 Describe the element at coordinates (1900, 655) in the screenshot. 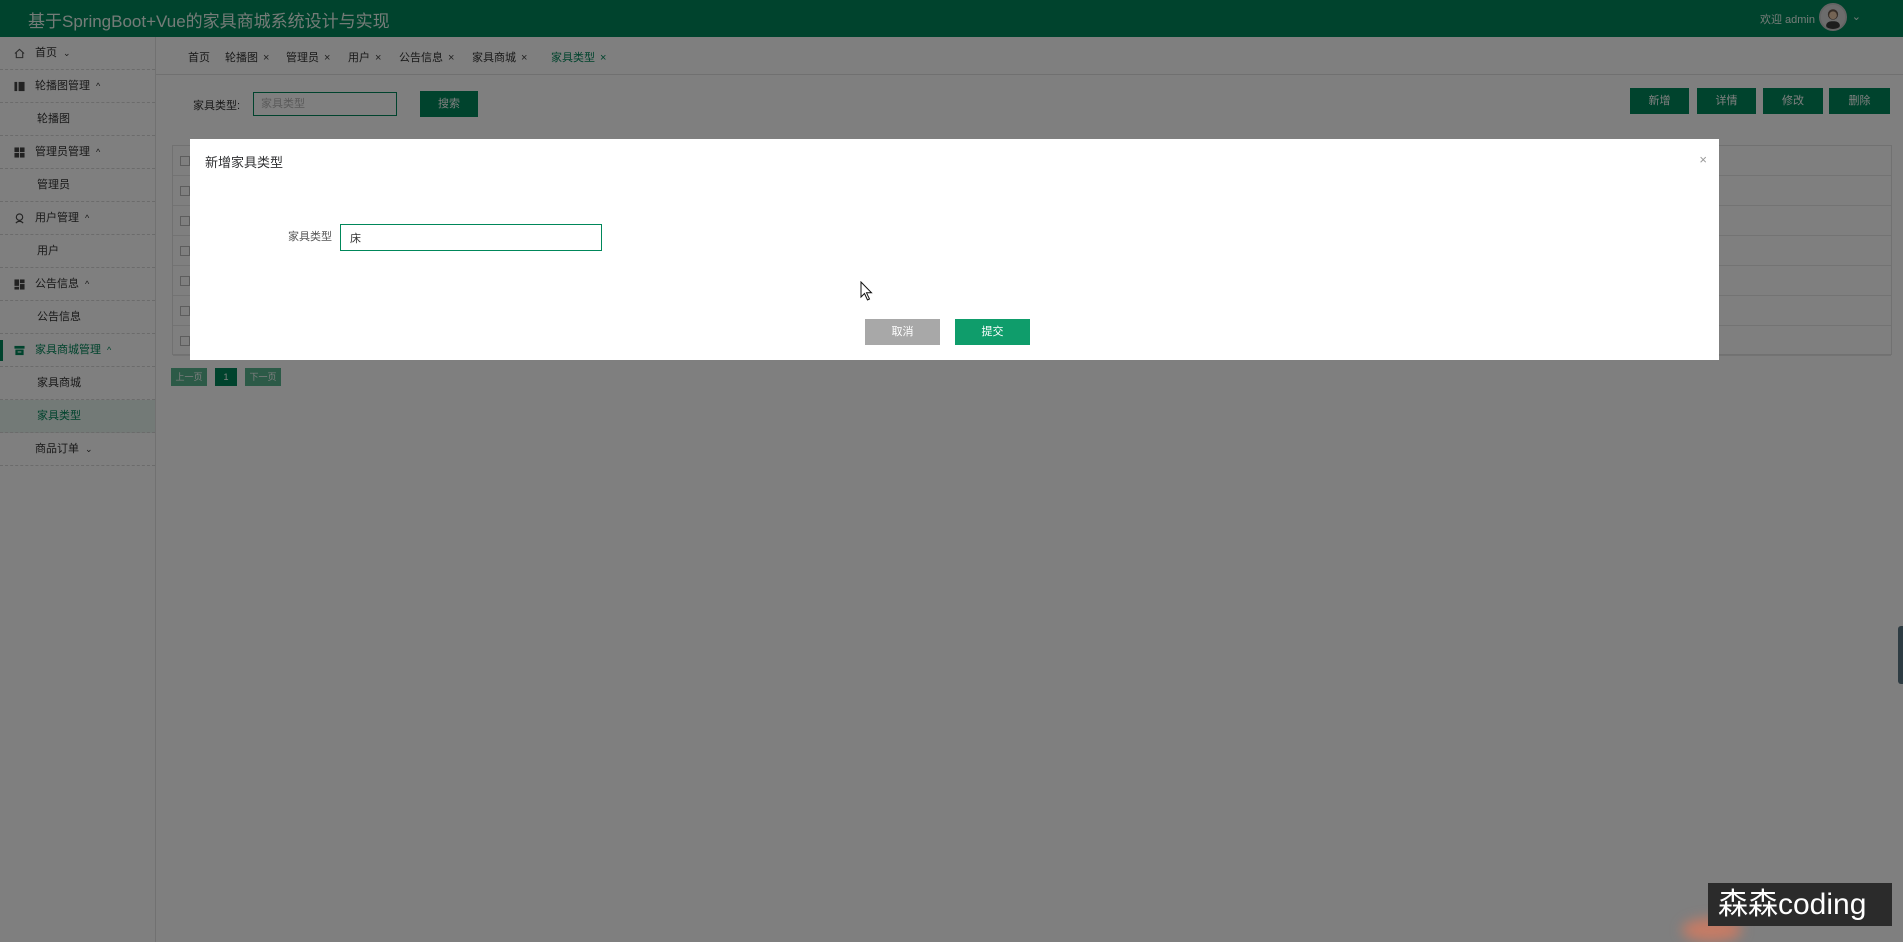

I see `scrollbar-handle` at that location.